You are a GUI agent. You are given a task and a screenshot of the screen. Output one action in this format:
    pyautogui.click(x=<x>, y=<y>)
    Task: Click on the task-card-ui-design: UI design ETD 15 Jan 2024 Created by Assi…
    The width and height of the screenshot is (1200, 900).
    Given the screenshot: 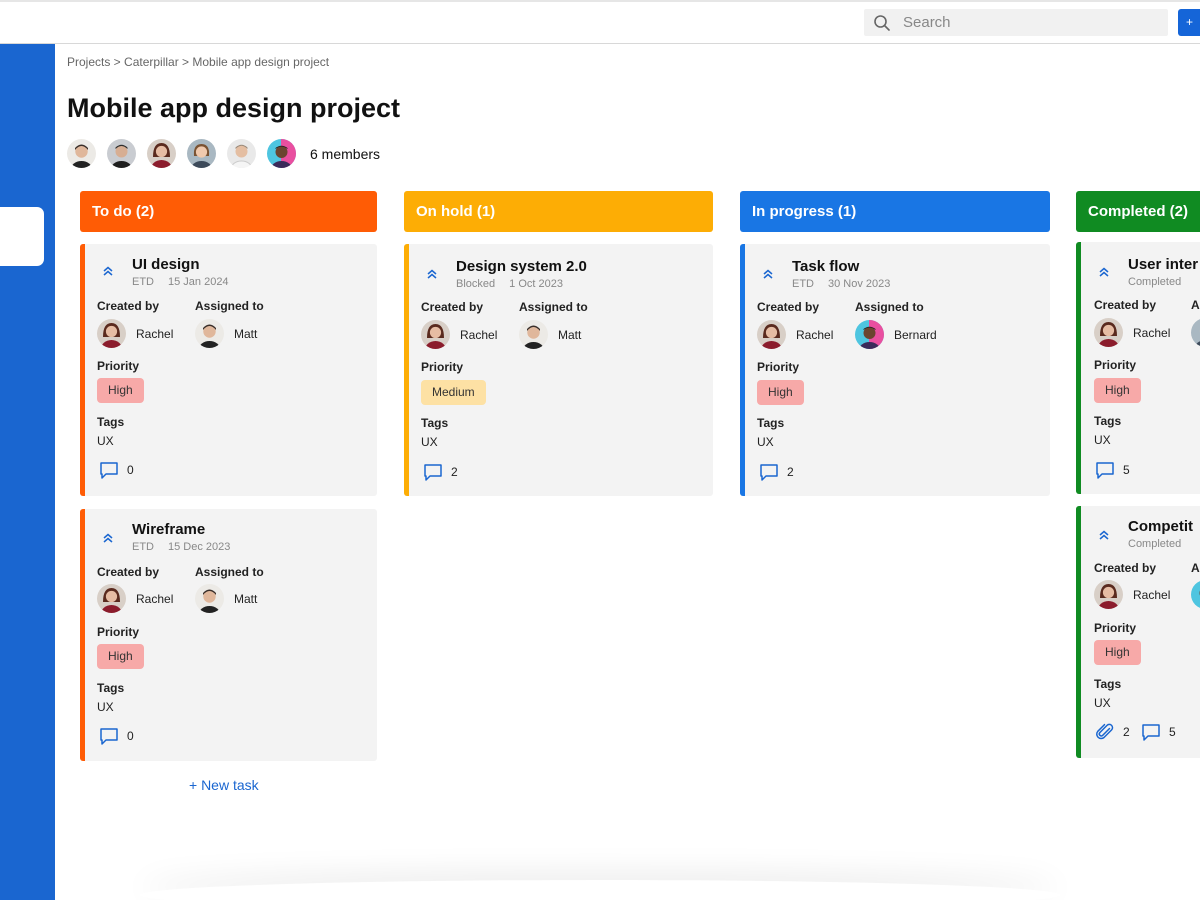 What is the action you would take?
    pyautogui.click(x=228, y=370)
    